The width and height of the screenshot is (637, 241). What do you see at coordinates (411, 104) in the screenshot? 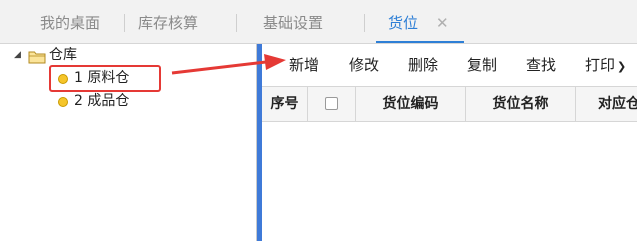
I see `column-header-location-code: 货位编码` at bounding box center [411, 104].